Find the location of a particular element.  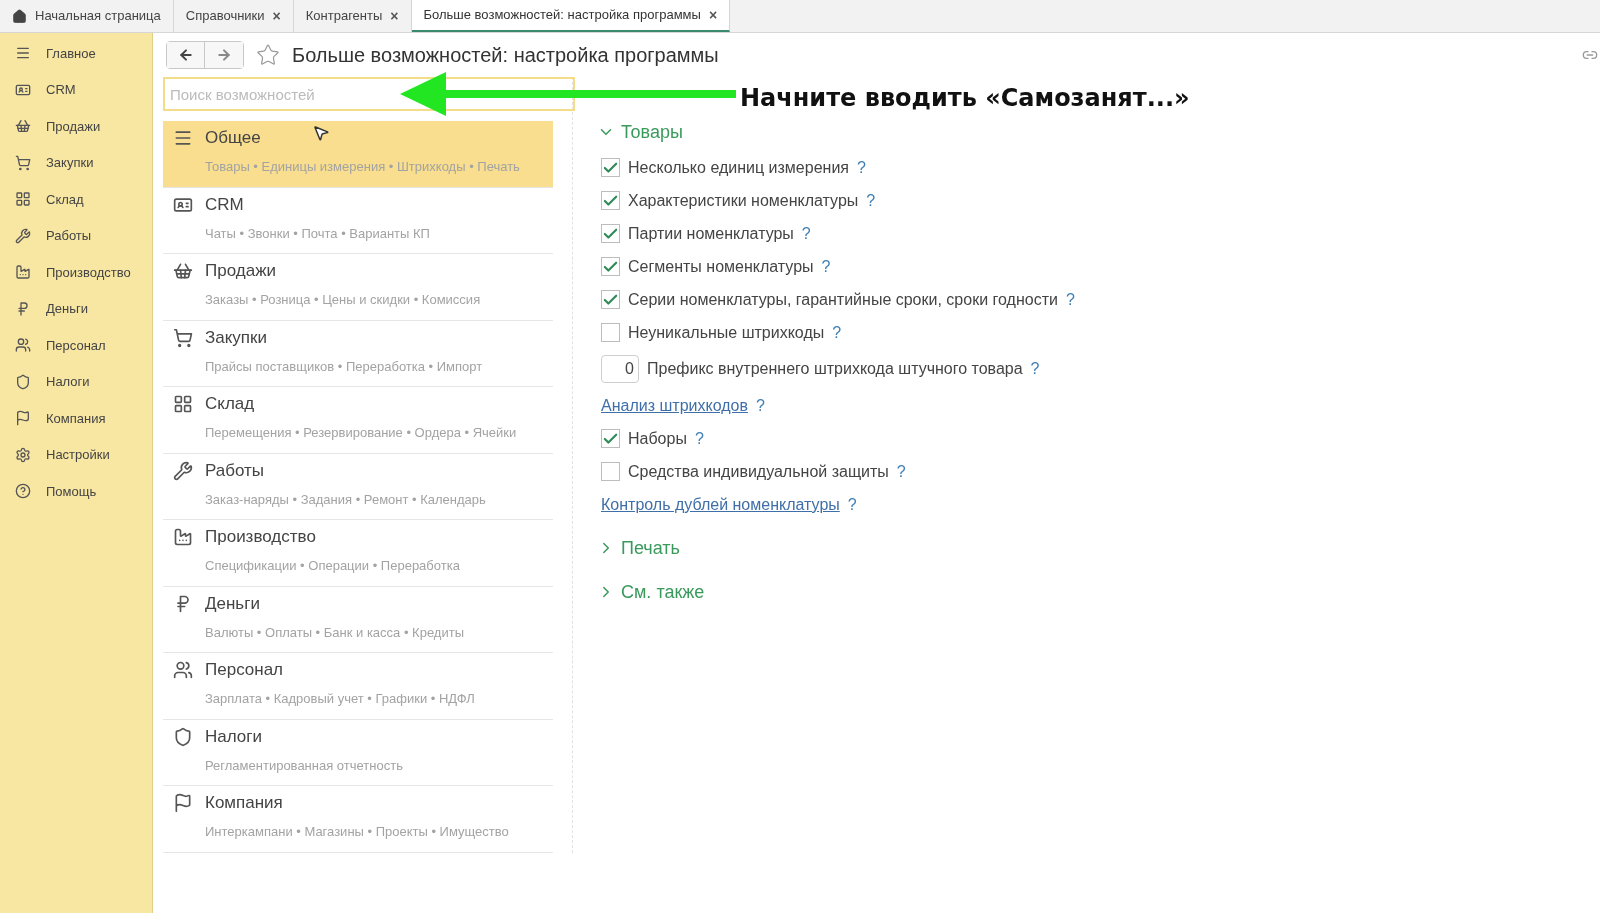

window-title: Больше возможностей: настройка программы is located at coordinates (505, 55).